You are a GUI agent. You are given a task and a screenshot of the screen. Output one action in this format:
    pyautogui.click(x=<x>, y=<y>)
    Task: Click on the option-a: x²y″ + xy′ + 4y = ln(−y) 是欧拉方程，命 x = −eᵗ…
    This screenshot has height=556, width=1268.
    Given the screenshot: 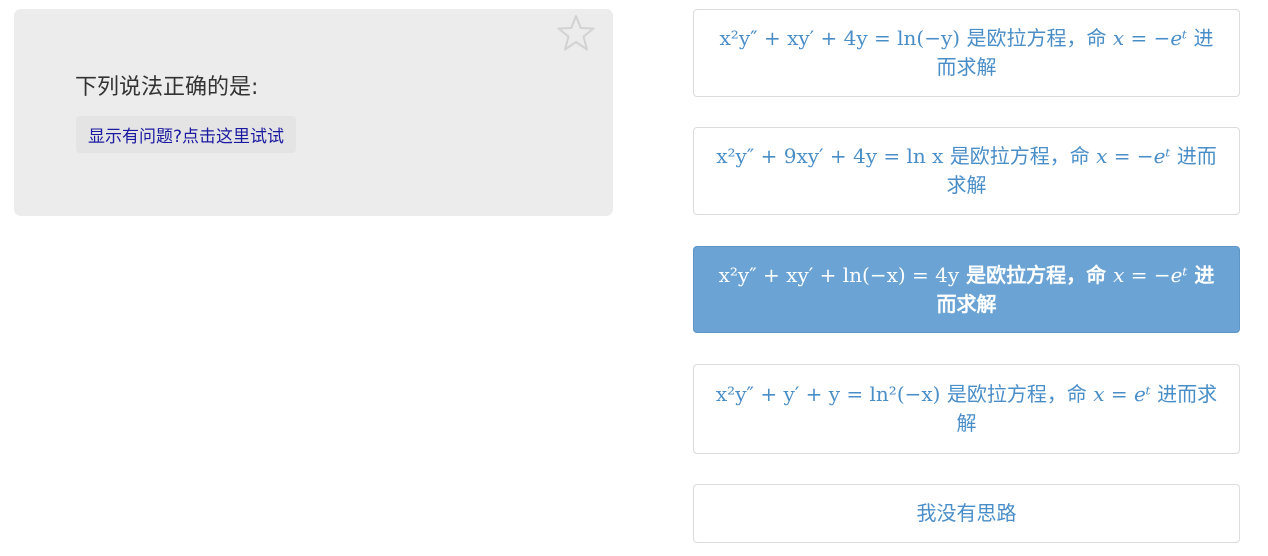 What is the action you would take?
    pyautogui.click(x=966, y=53)
    